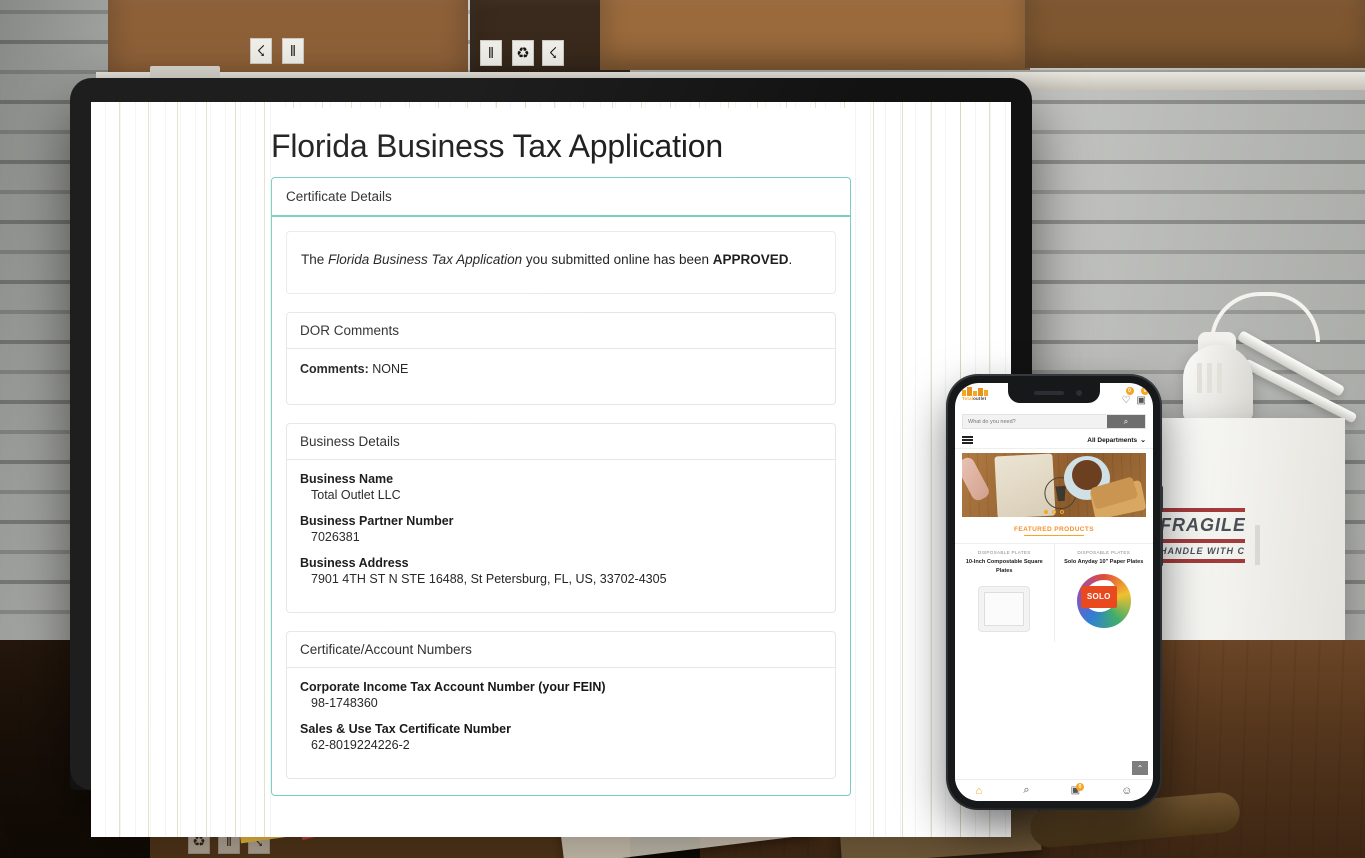 The width and height of the screenshot is (1365, 858). Describe the element at coordinates (1104, 562) in the screenshot. I see `product-name: Solo Anyday 10" Paper Plates` at that location.